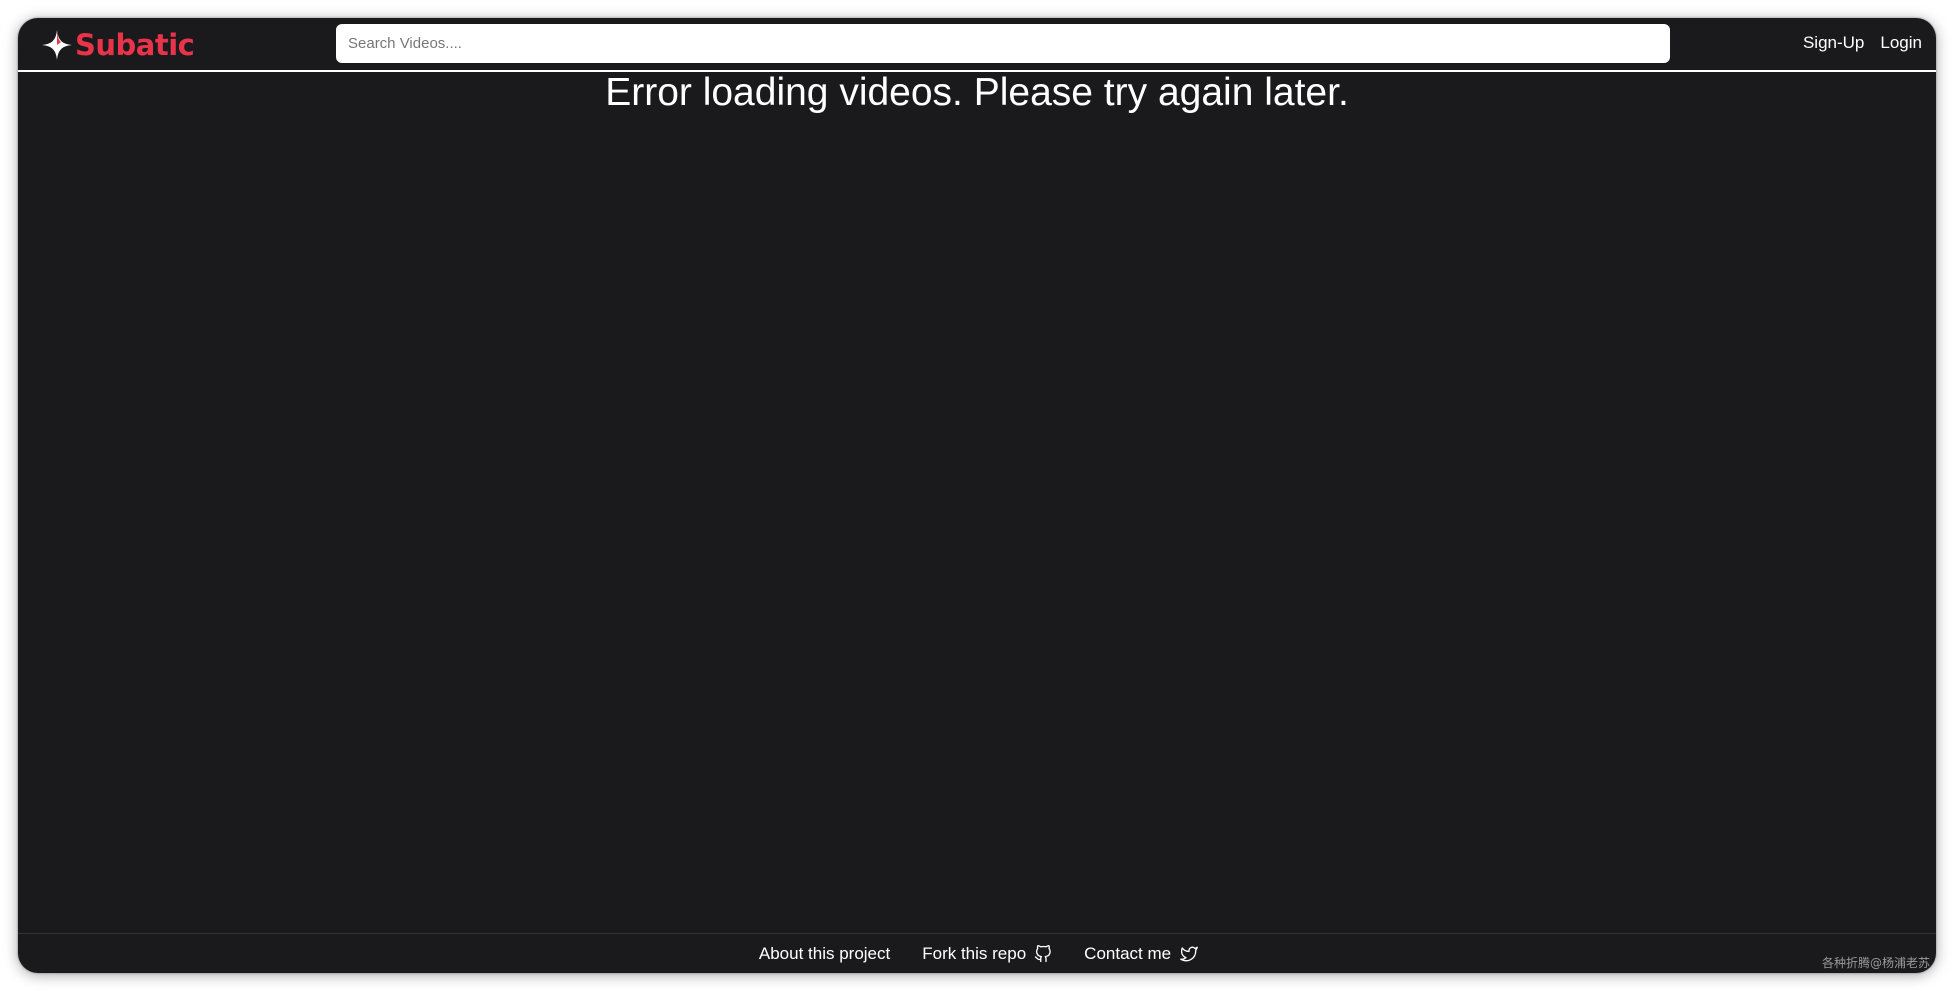 The height and width of the screenshot is (991, 1954). I want to click on login-link: Login, so click(1901, 43).